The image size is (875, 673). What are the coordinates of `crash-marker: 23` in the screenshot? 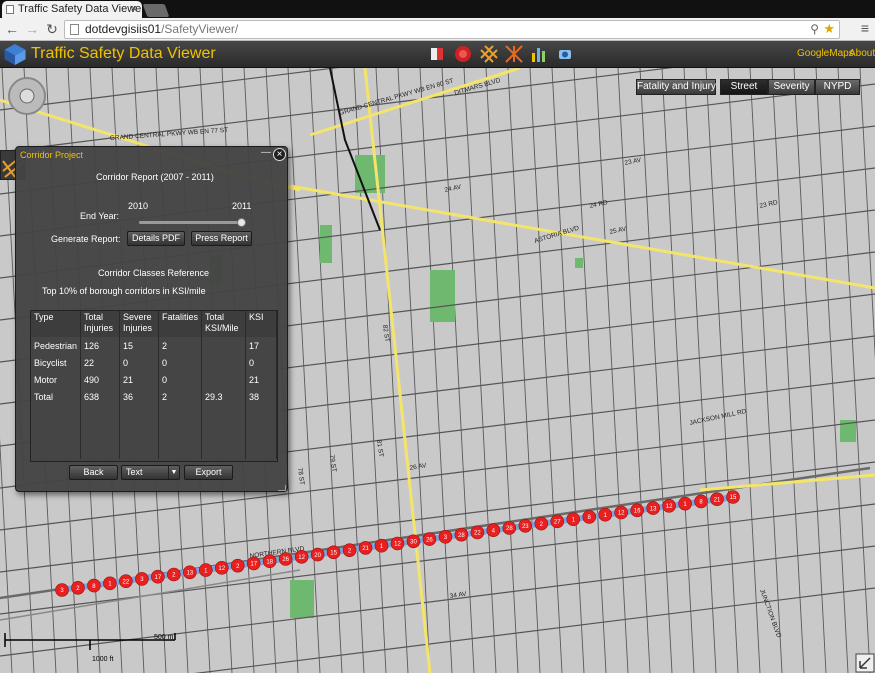 It's located at (525, 525).